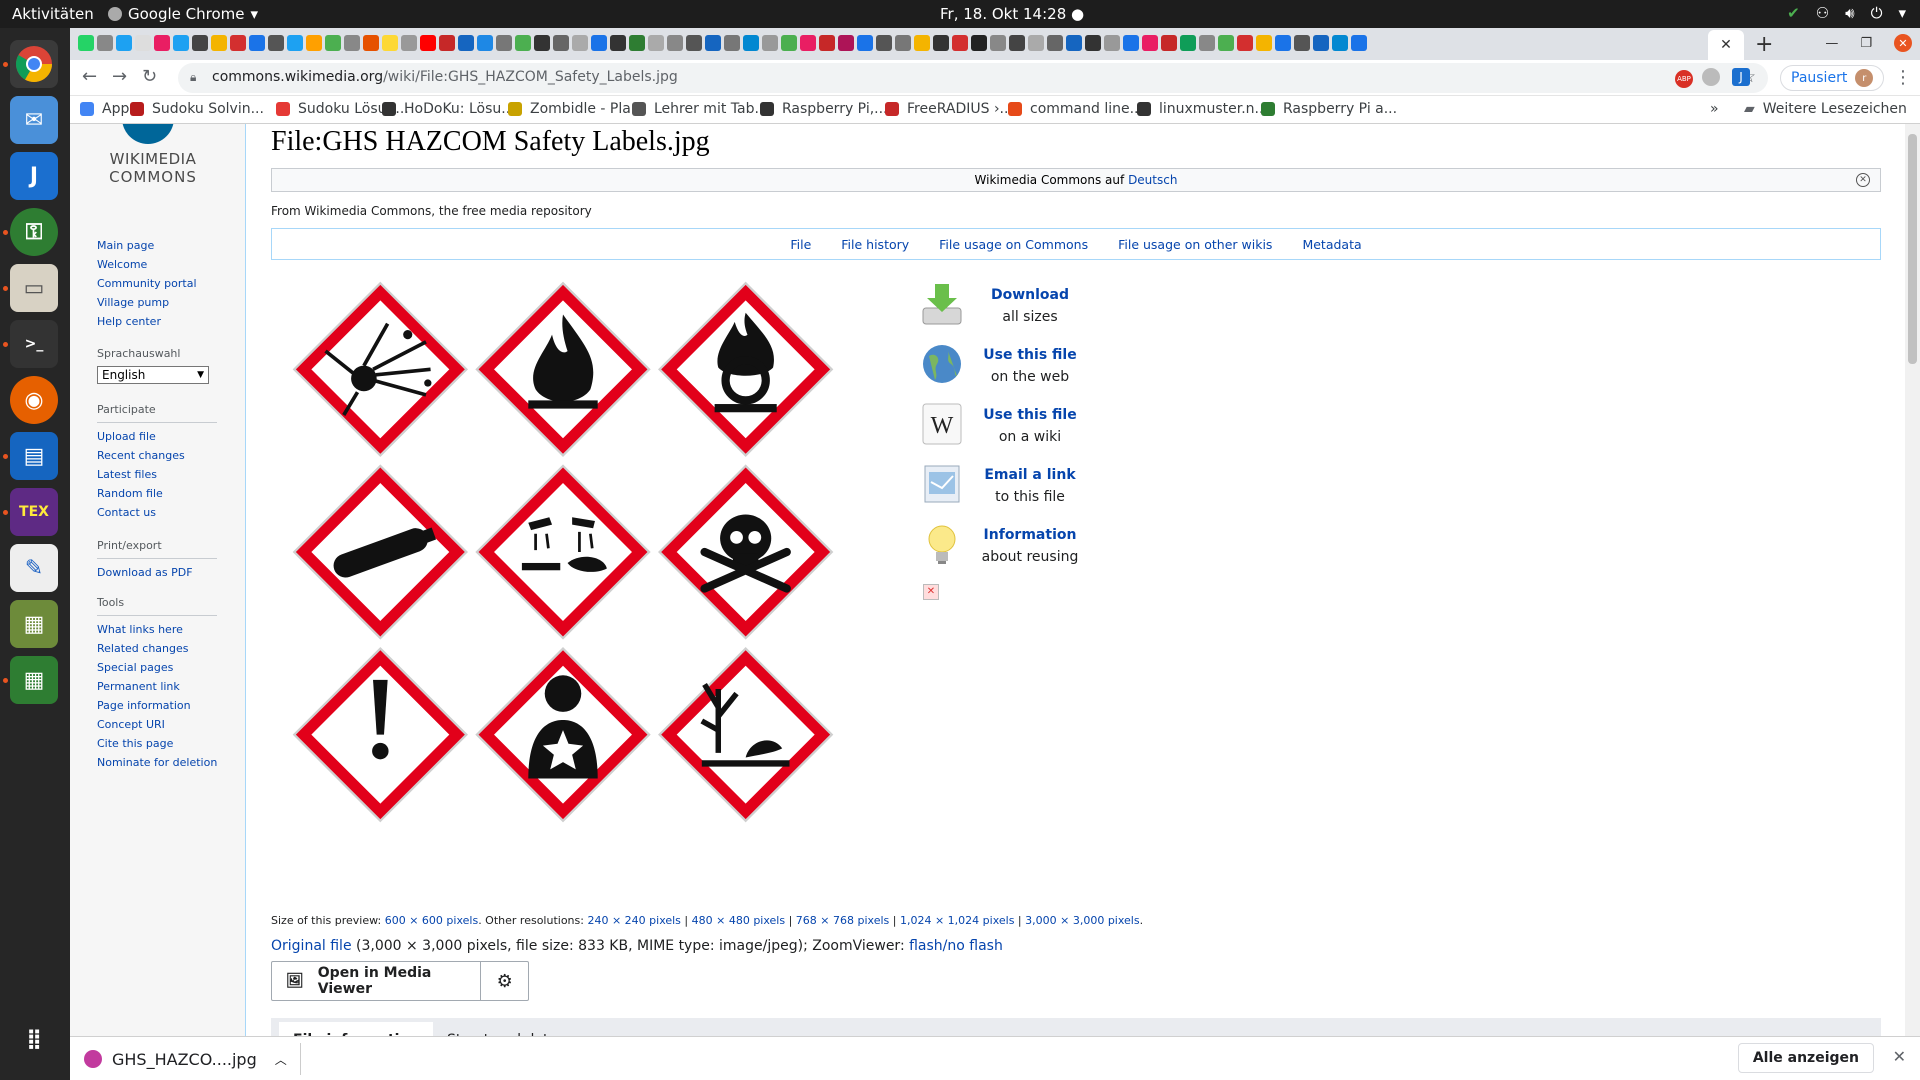 This screenshot has height=1080, width=1920. Describe the element at coordinates (183, 14) in the screenshot. I see `app-menu: Google Chrome ▾` at that location.